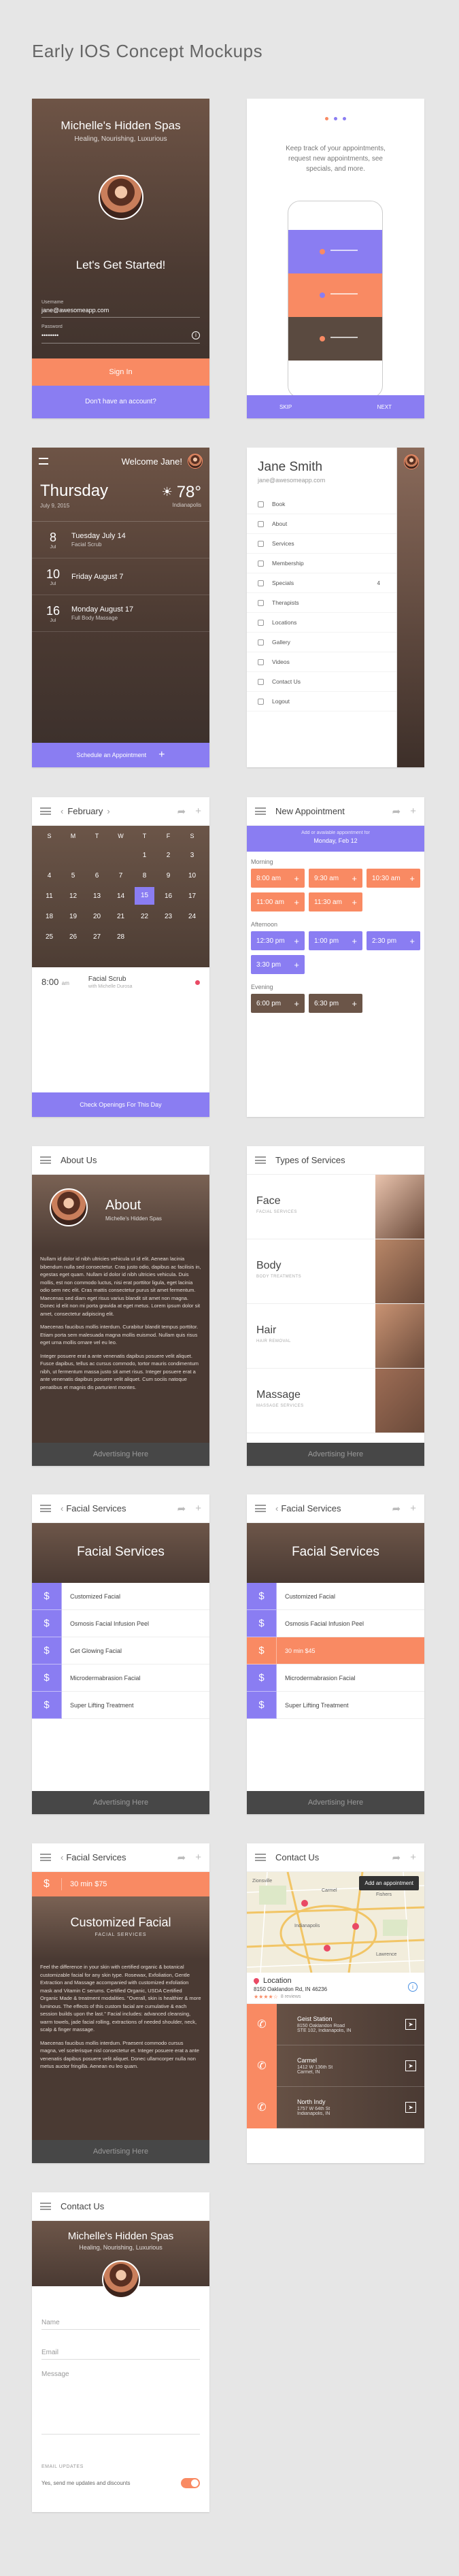  What do you see at coordinates (121, 372) in the screenshot?
I see `signin-button: Sign In` at bounding box center [121, 372].